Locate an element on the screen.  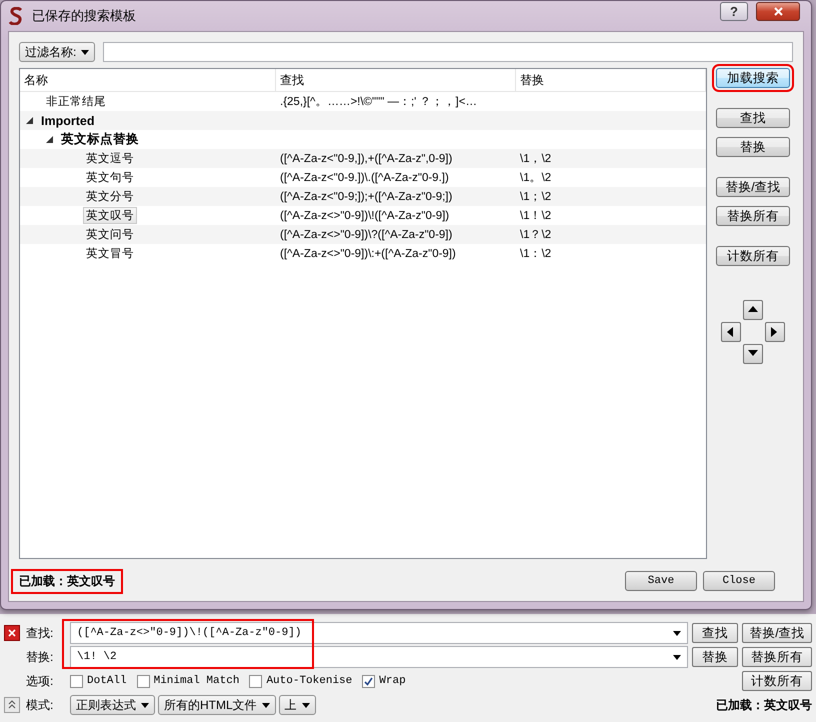
find-bar-button: 替换 is located at coordinates (715, 657).